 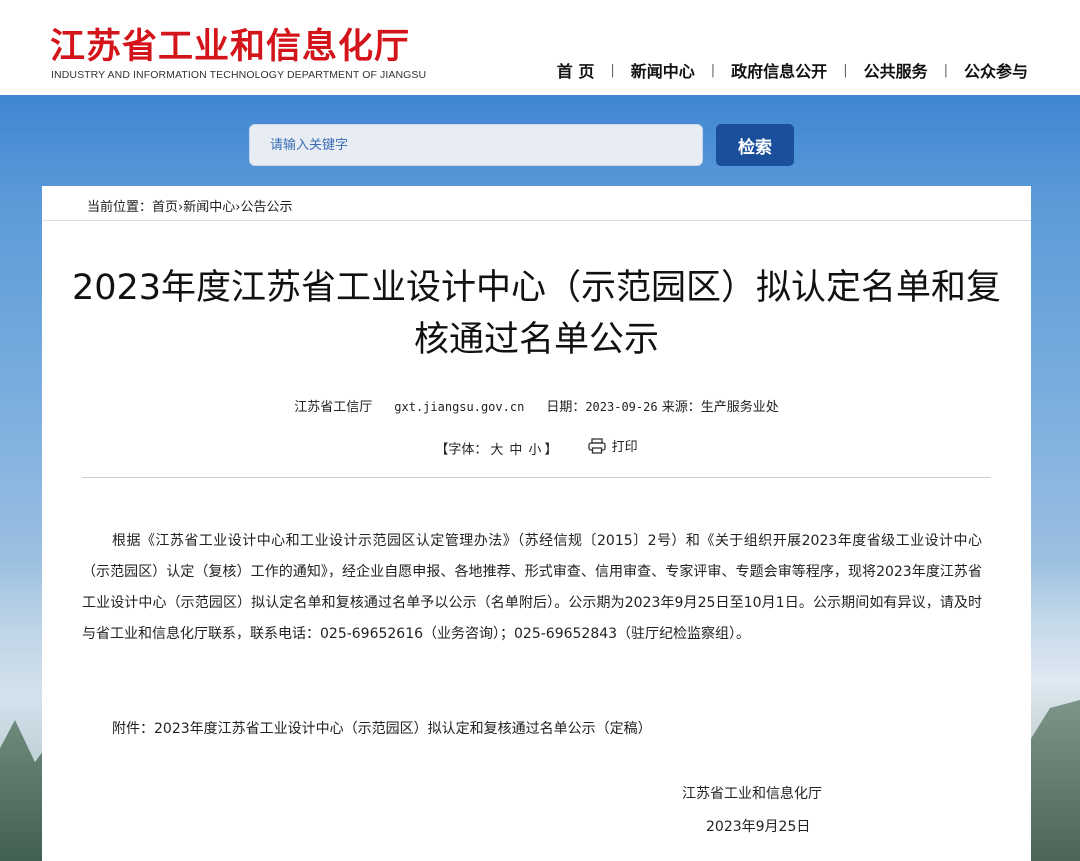 What do you see at coordinates (485, 145) in the screenshot?
I see `search-input` at bounding box center [485, 145].